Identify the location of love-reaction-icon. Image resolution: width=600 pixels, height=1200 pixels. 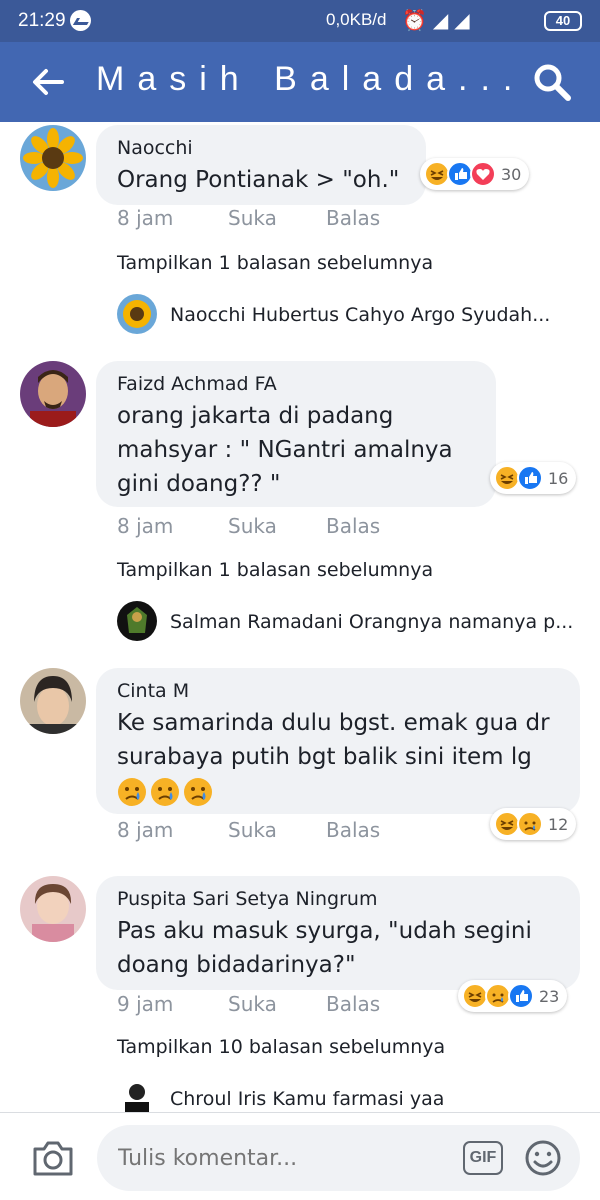
(483, 174).